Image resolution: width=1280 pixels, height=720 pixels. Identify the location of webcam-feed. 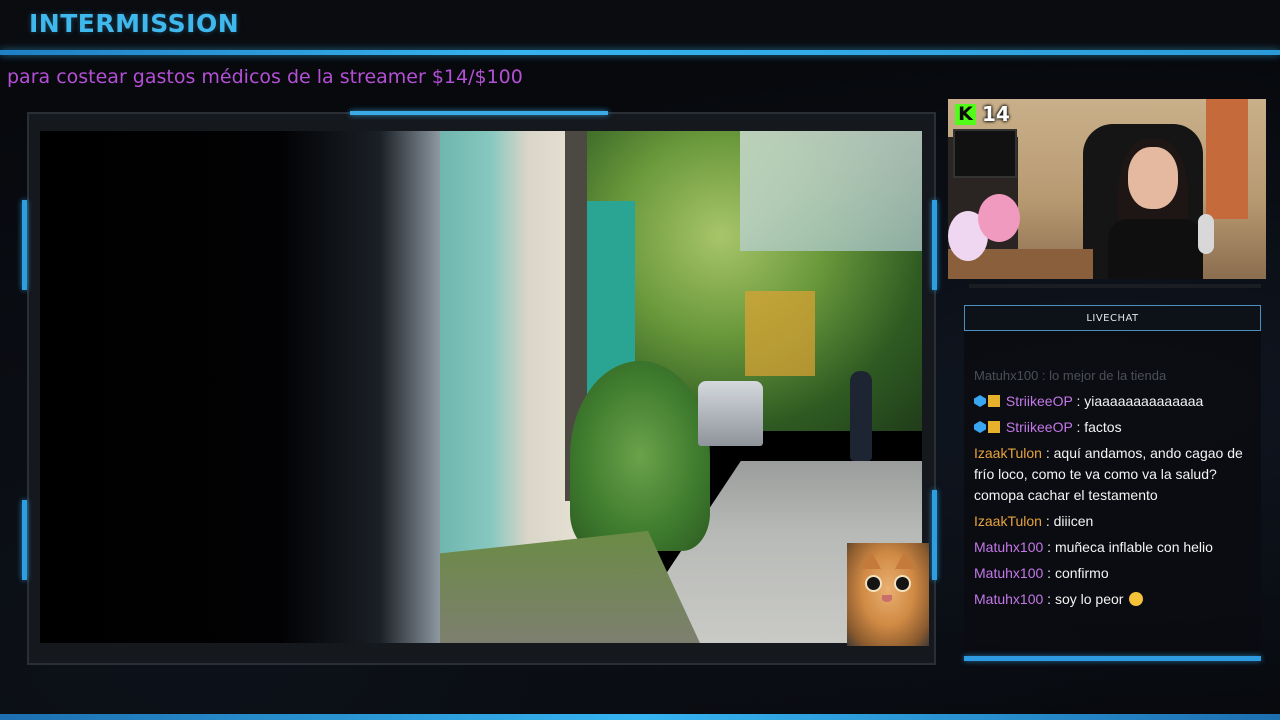
(1107, 189).